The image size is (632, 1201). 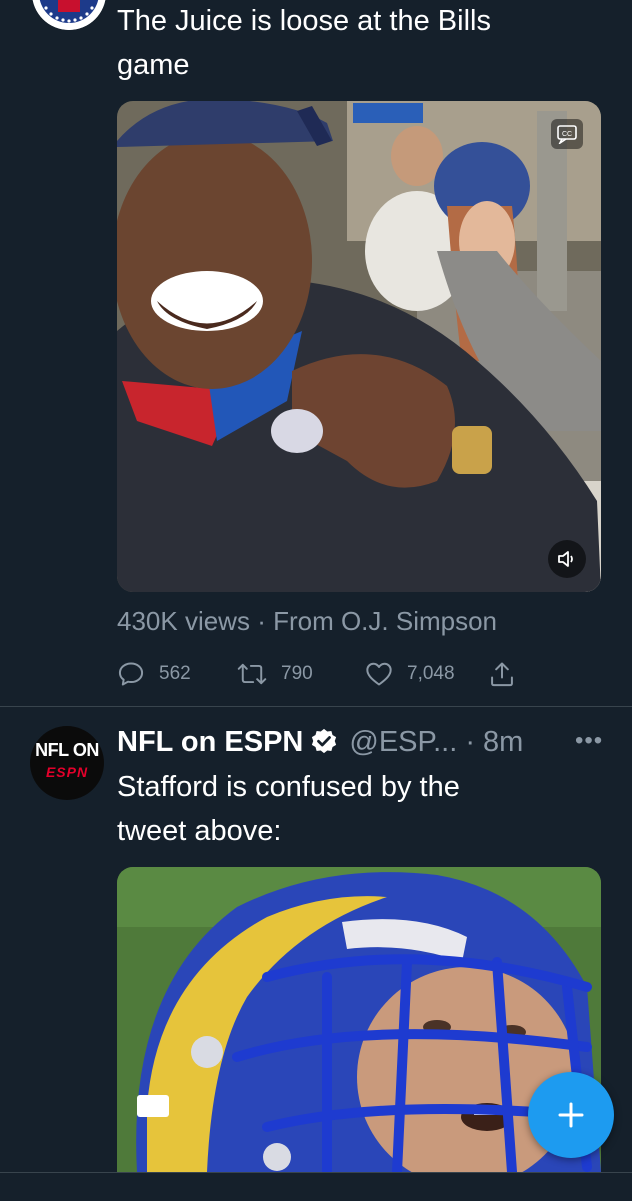 I want to click on svg-text: CC, so click(x=567, y=134).